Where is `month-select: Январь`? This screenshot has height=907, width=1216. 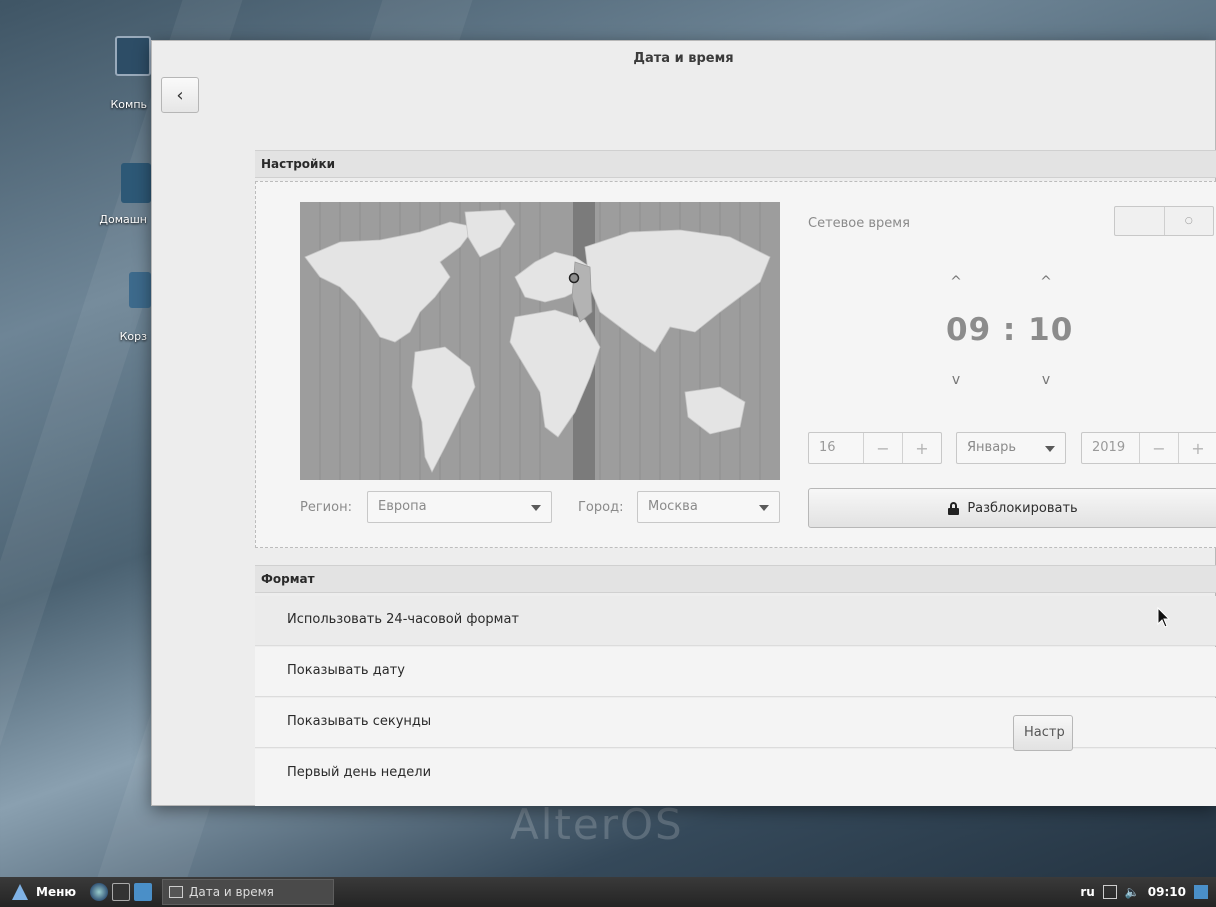 month-select: Январь is located at coordinates (1011, 448).